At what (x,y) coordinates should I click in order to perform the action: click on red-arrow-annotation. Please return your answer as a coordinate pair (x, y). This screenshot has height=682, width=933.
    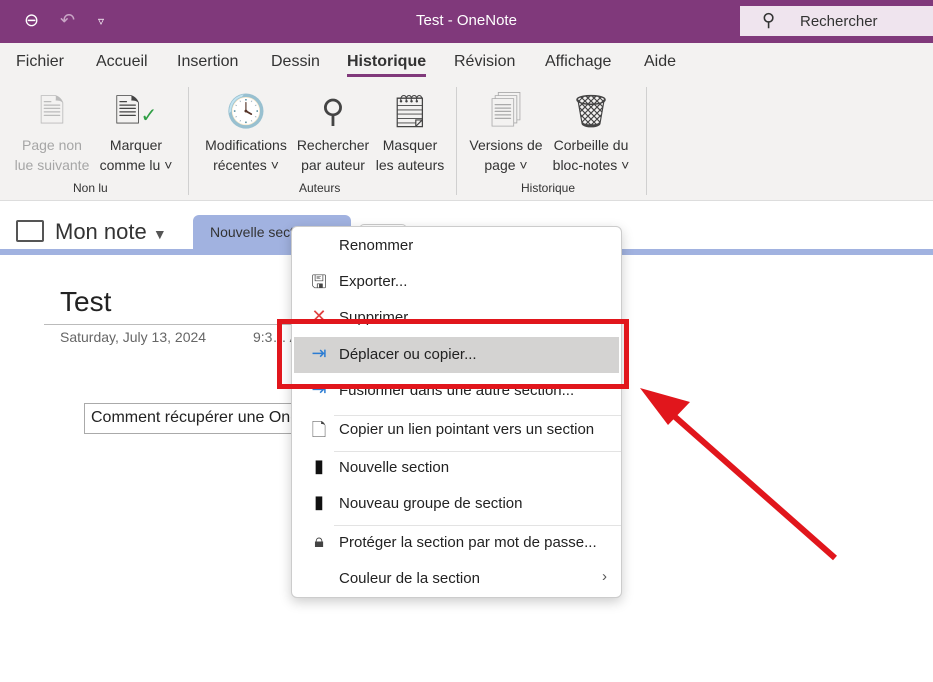
    Looking at the image, I should click on (738, 474).